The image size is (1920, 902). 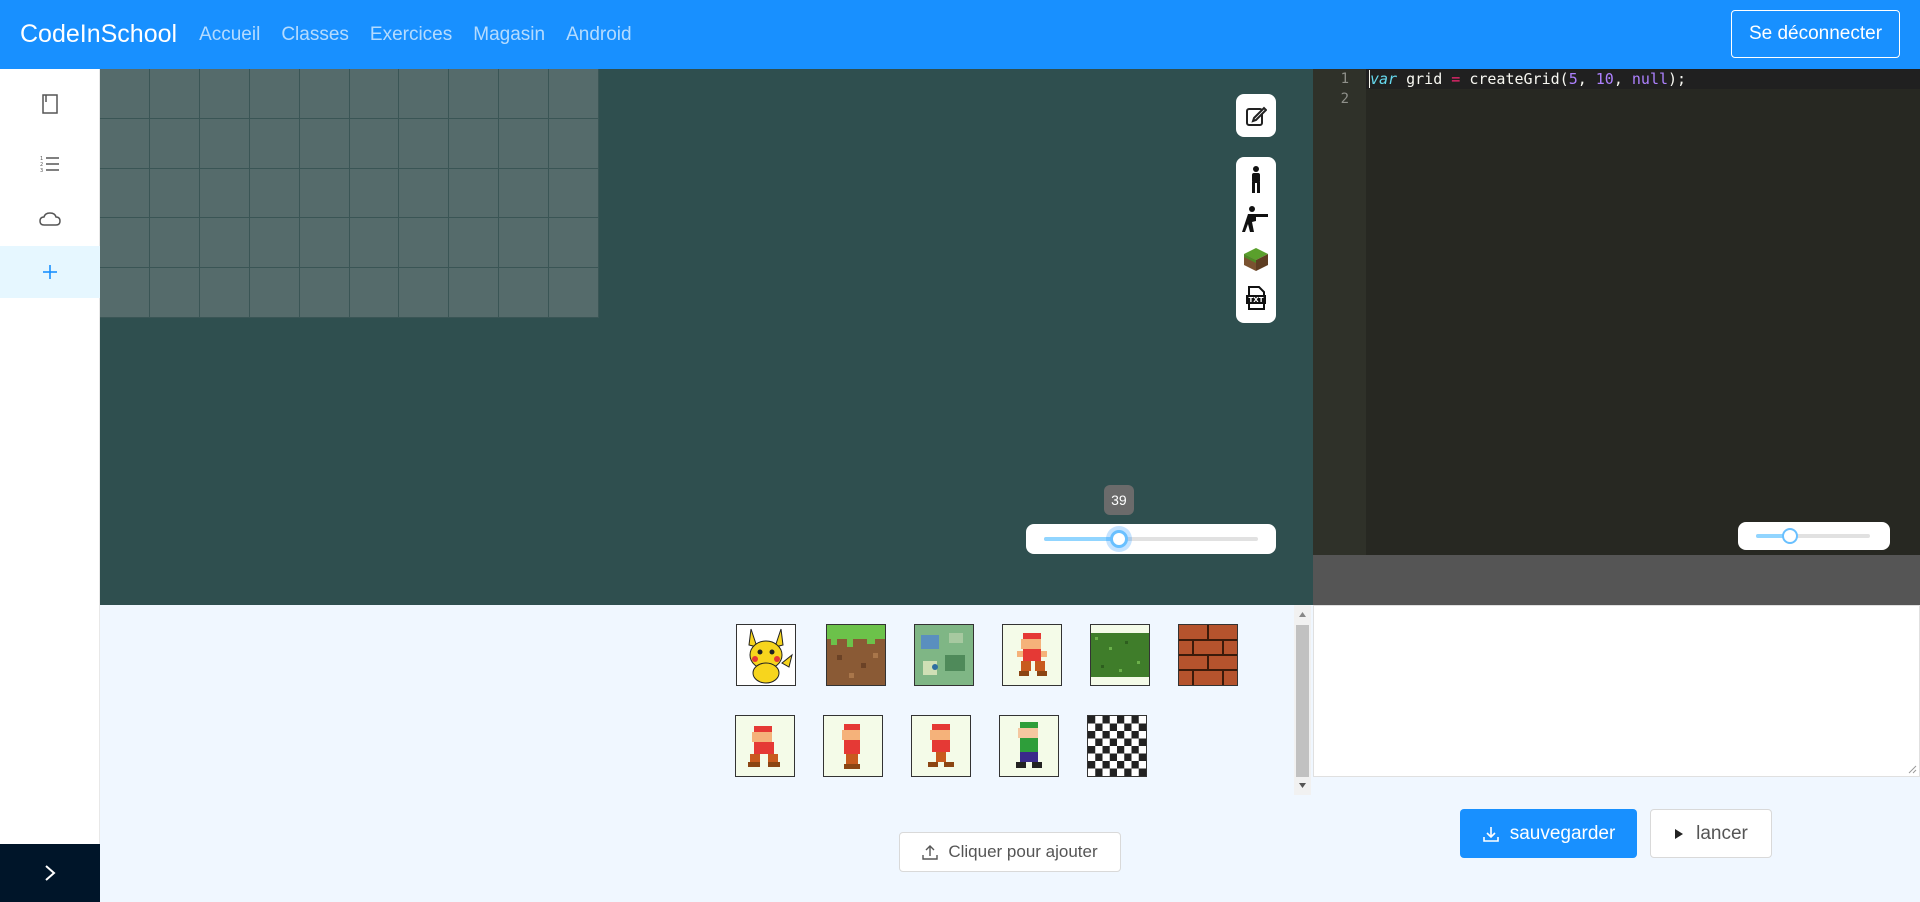 I want to click on nav-link-exercices: Exercices, so click(x=411, y=35).